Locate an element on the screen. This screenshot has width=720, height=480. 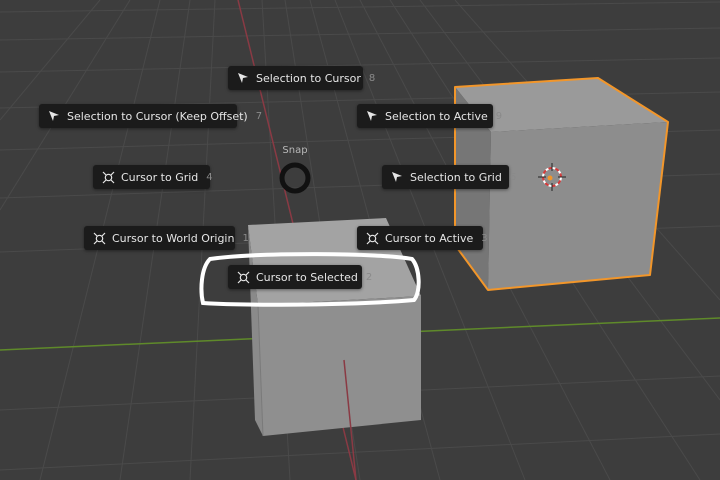
shortcut-number: 1 is located at coordinates (245, 238).